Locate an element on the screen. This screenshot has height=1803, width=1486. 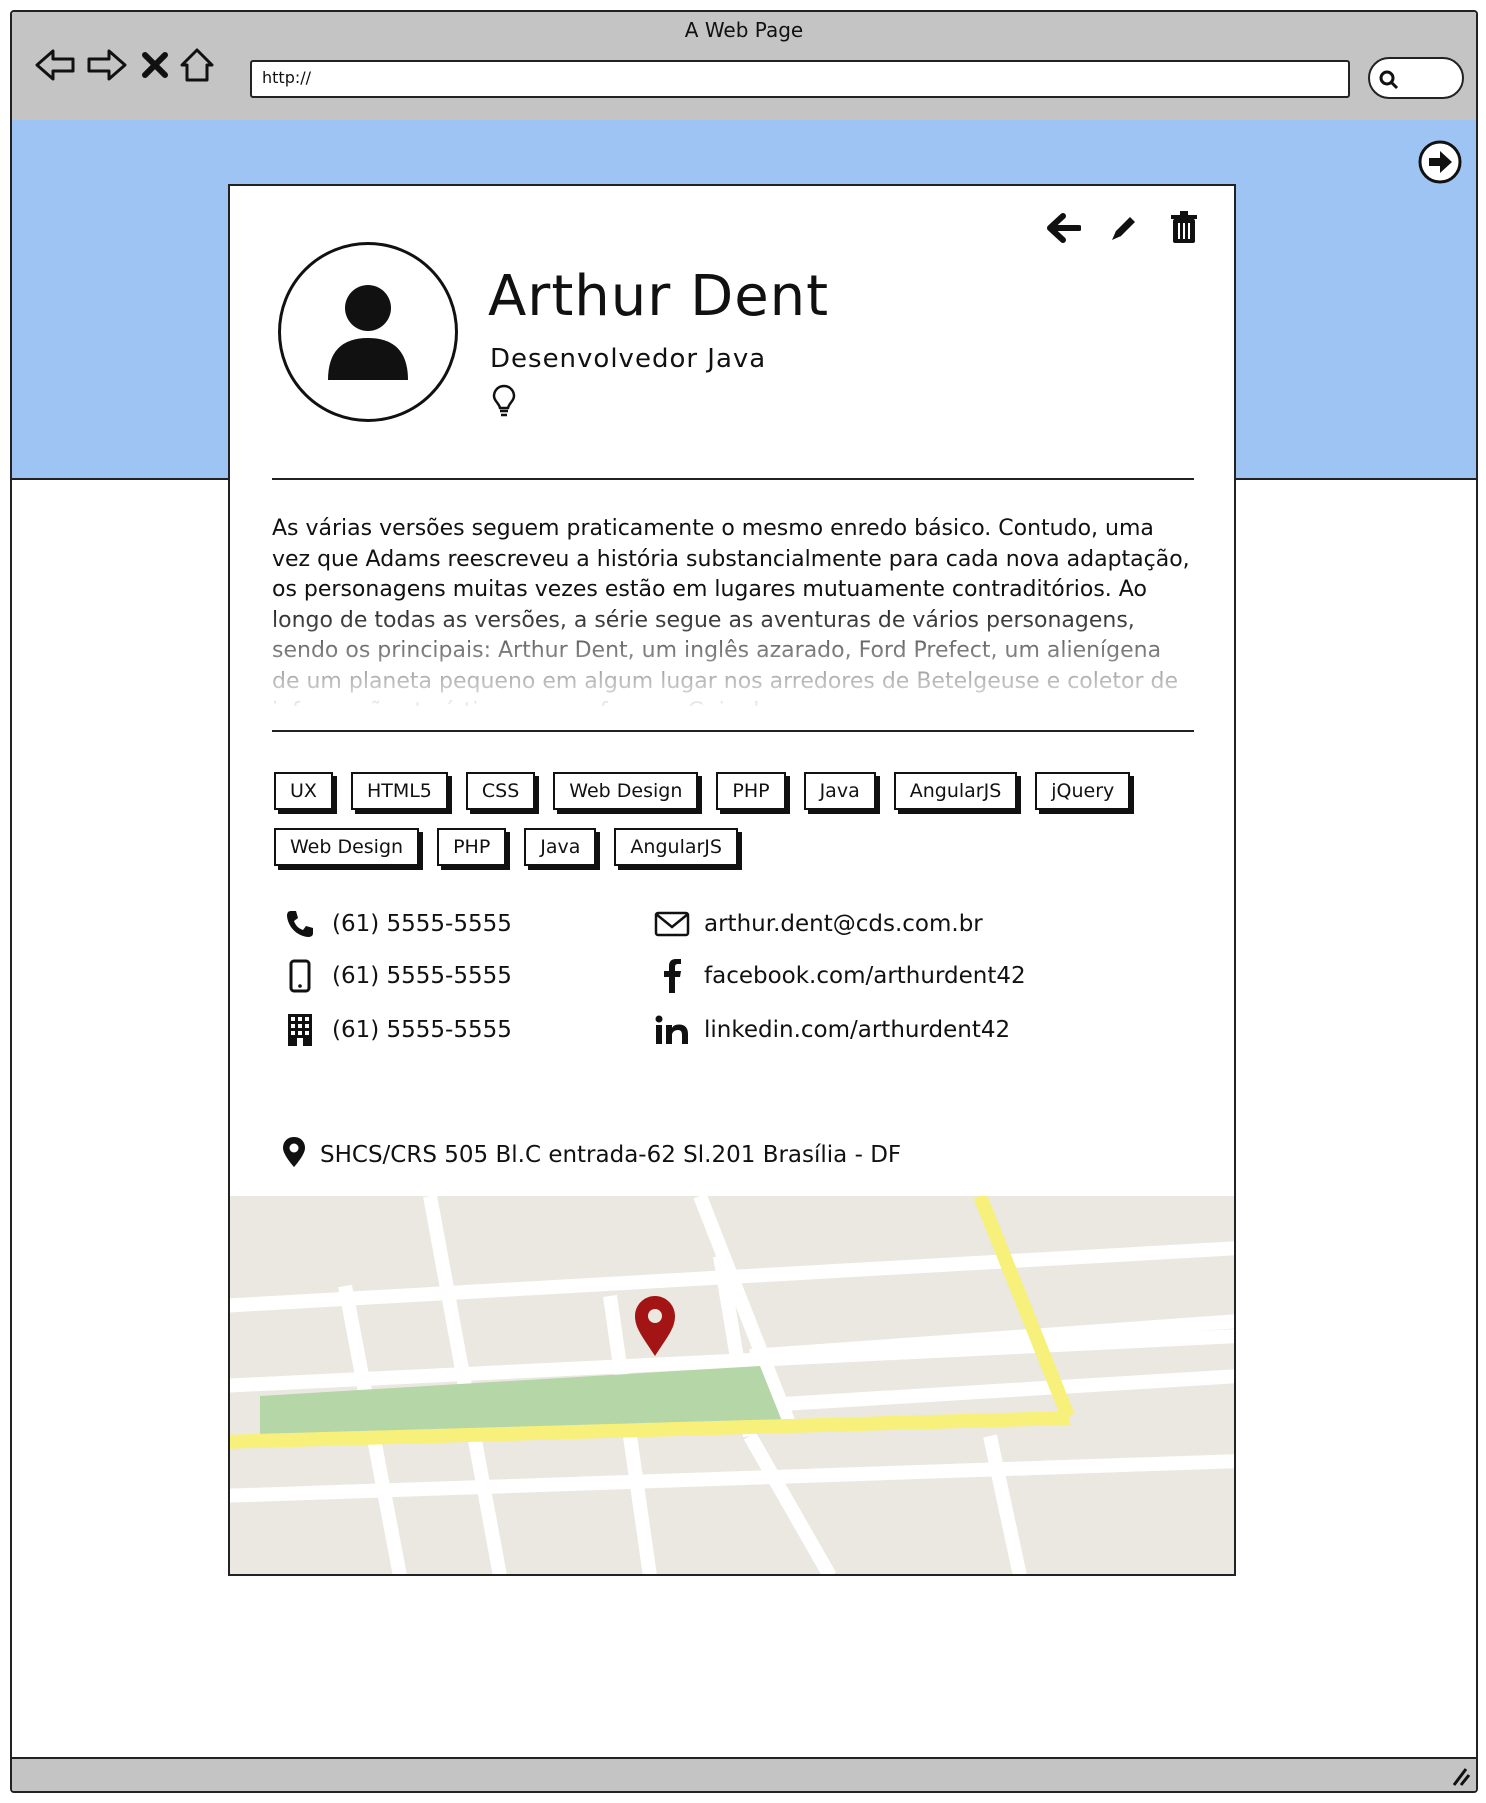
facebook-row: facebook.com/arthurdent42 is located at coordinates (840, 976).